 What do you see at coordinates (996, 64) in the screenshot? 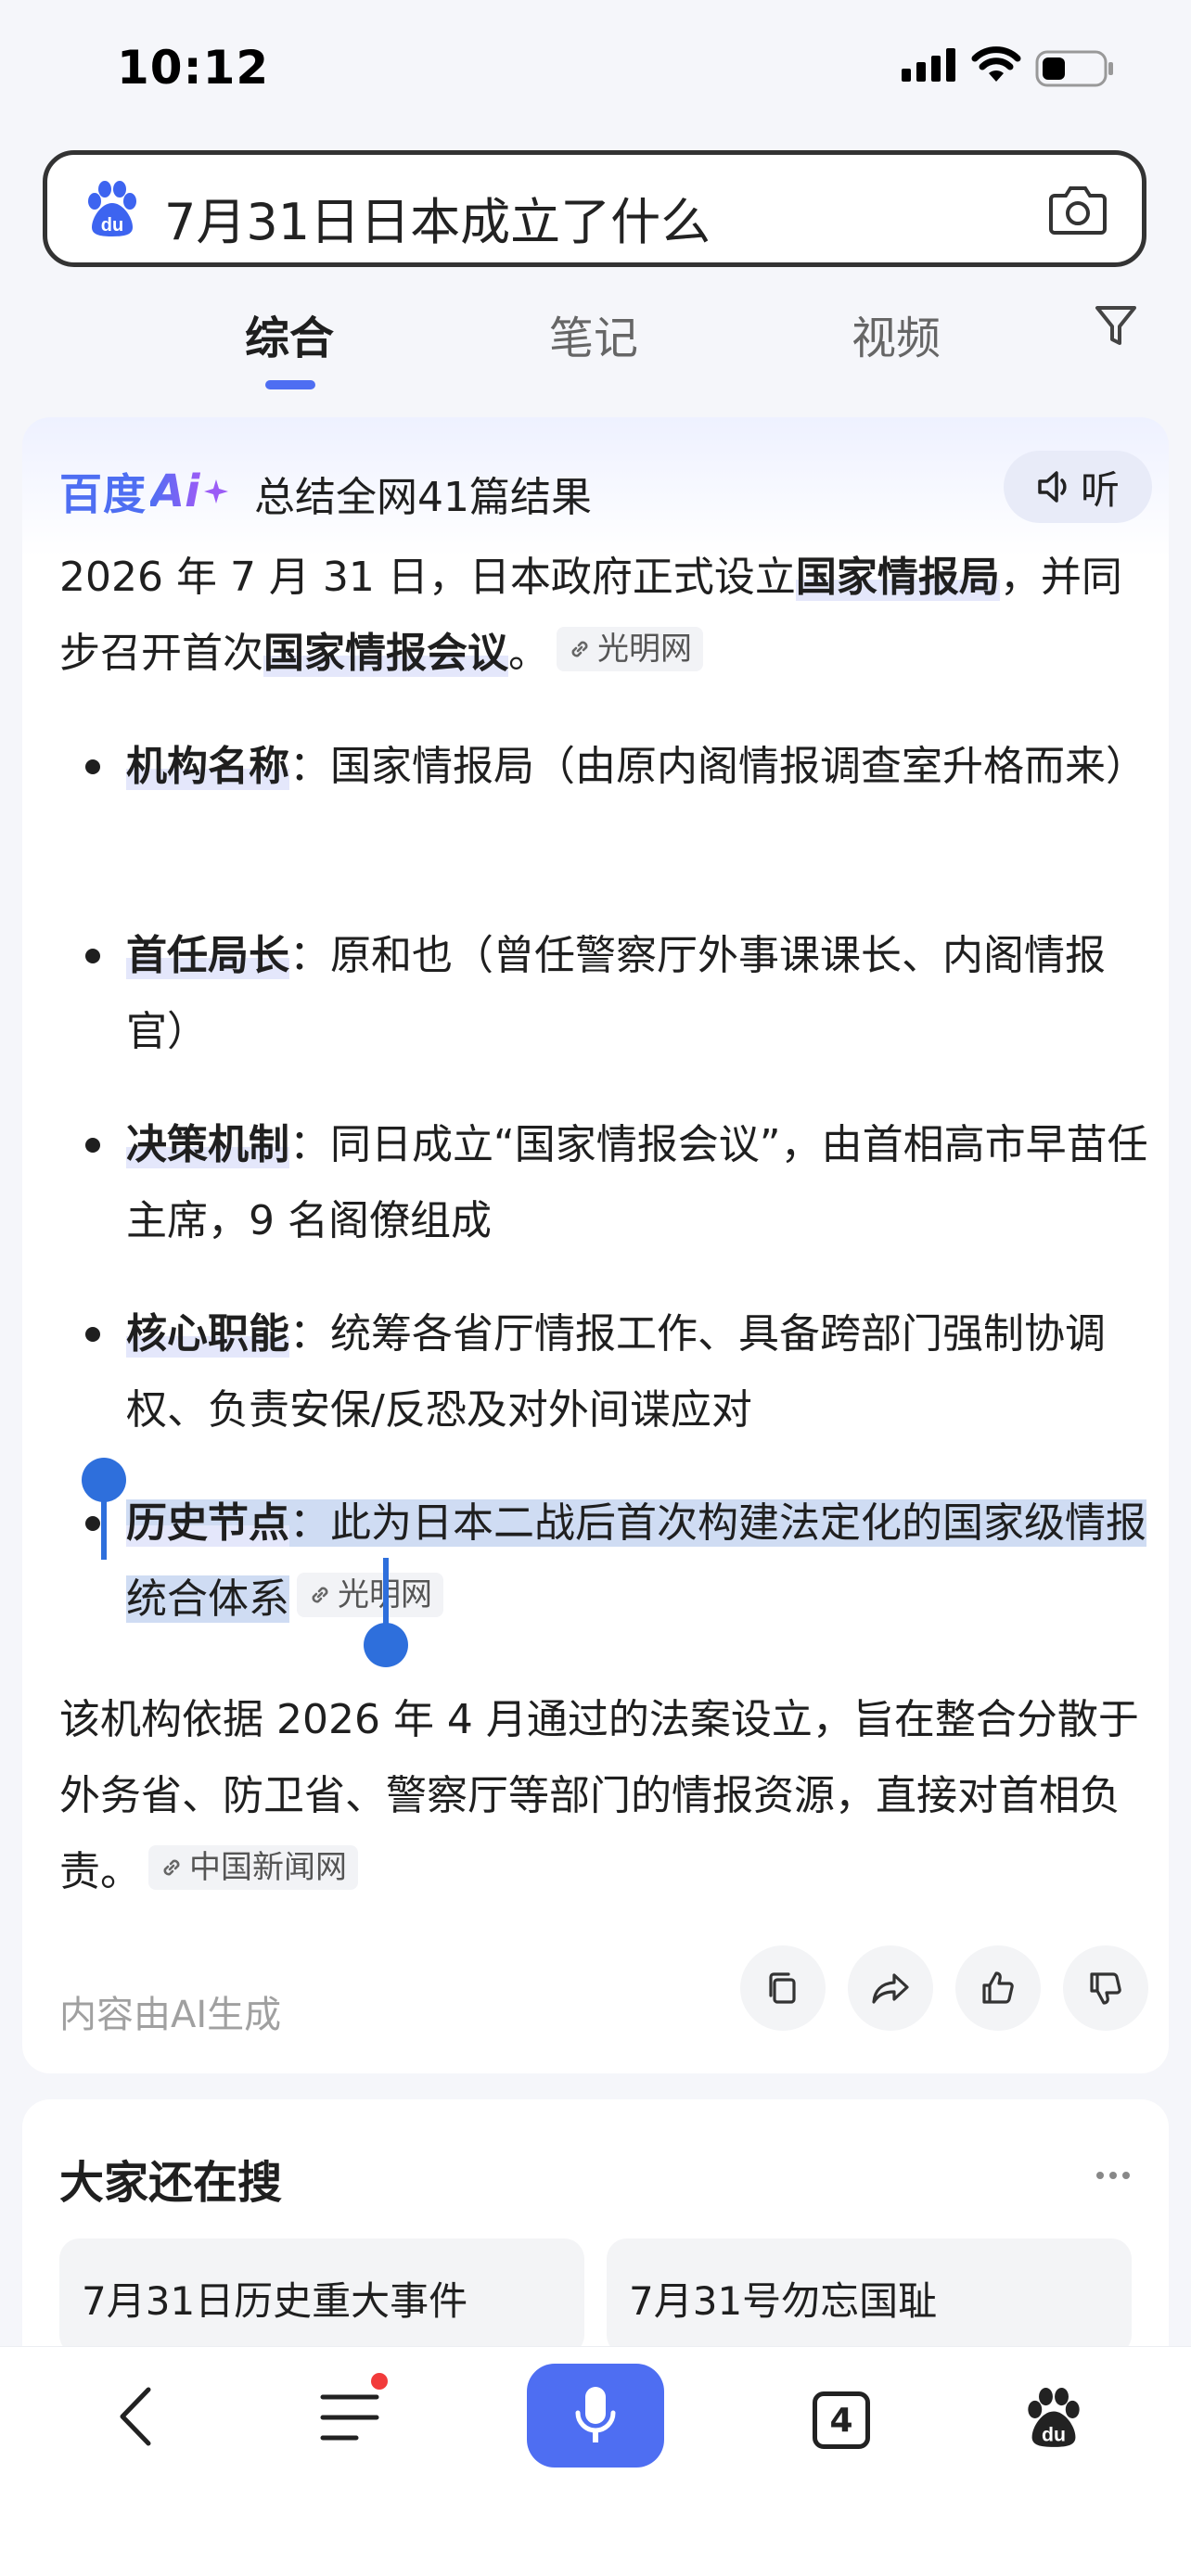
I see `wifi-icon` at bounding box center [996, 64].